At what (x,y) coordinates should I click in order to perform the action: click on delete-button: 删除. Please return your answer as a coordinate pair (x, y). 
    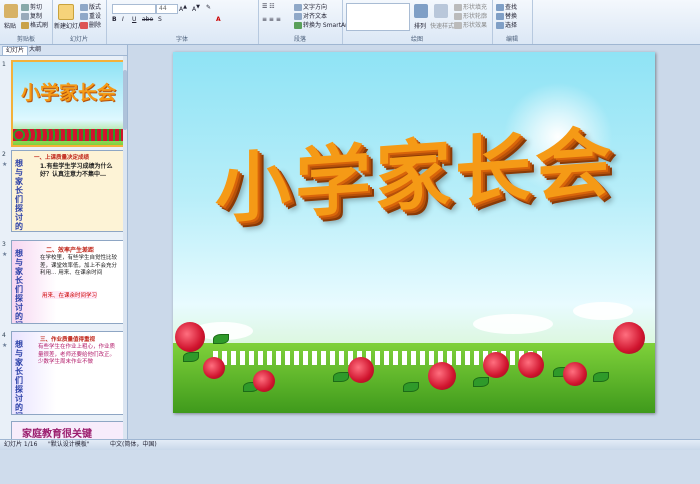
    Looking at the image, I should click on (90, 24).